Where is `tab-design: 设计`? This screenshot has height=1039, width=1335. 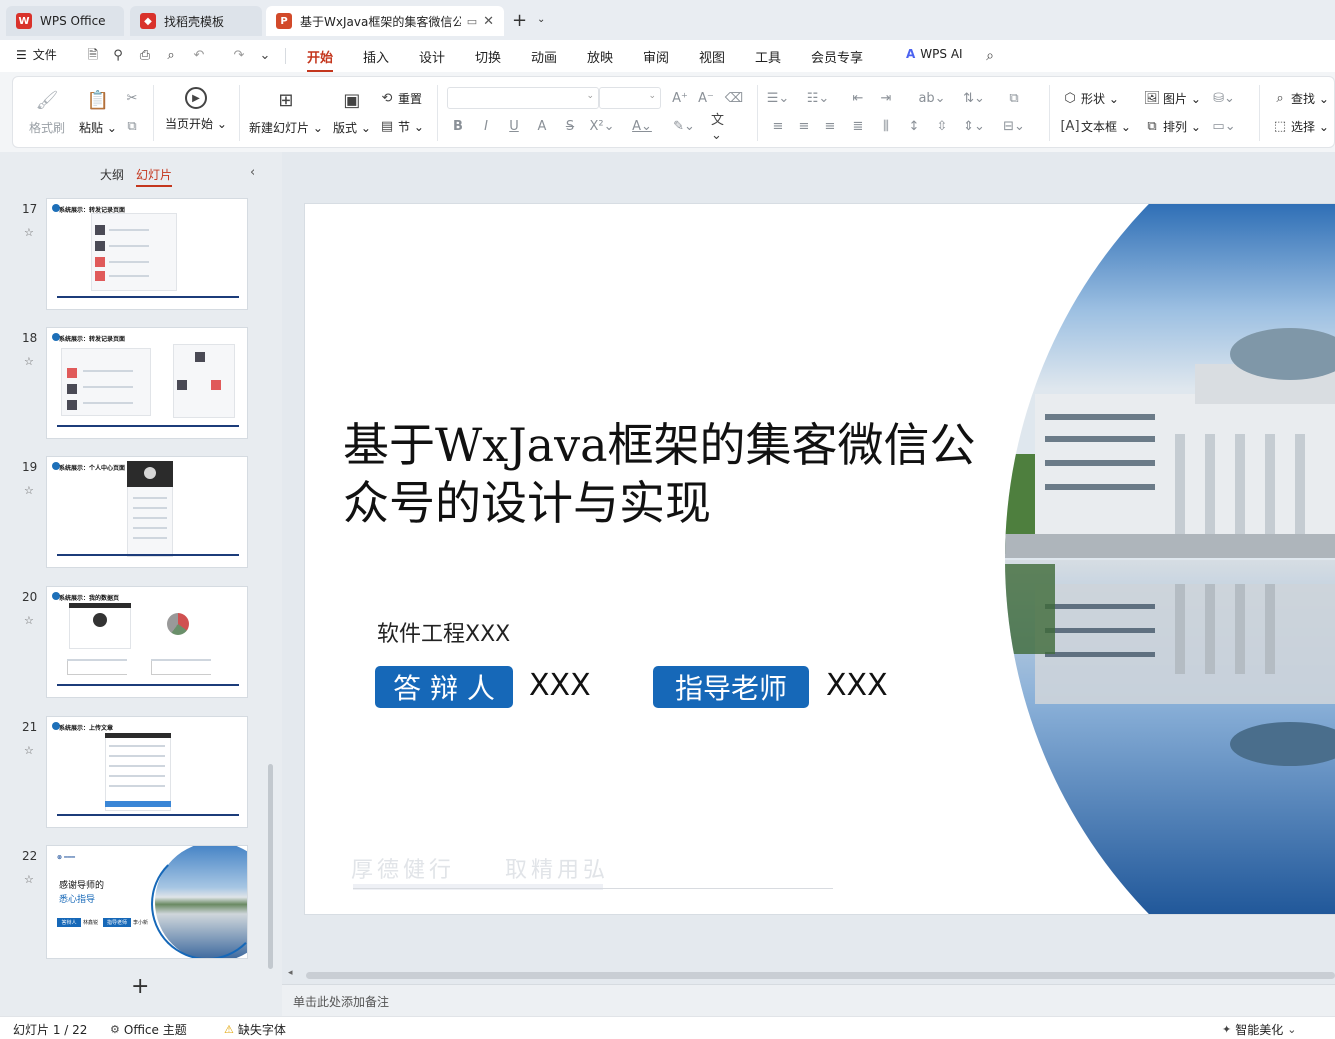 tab-design: 设计 is located at coordinates (432, 56).